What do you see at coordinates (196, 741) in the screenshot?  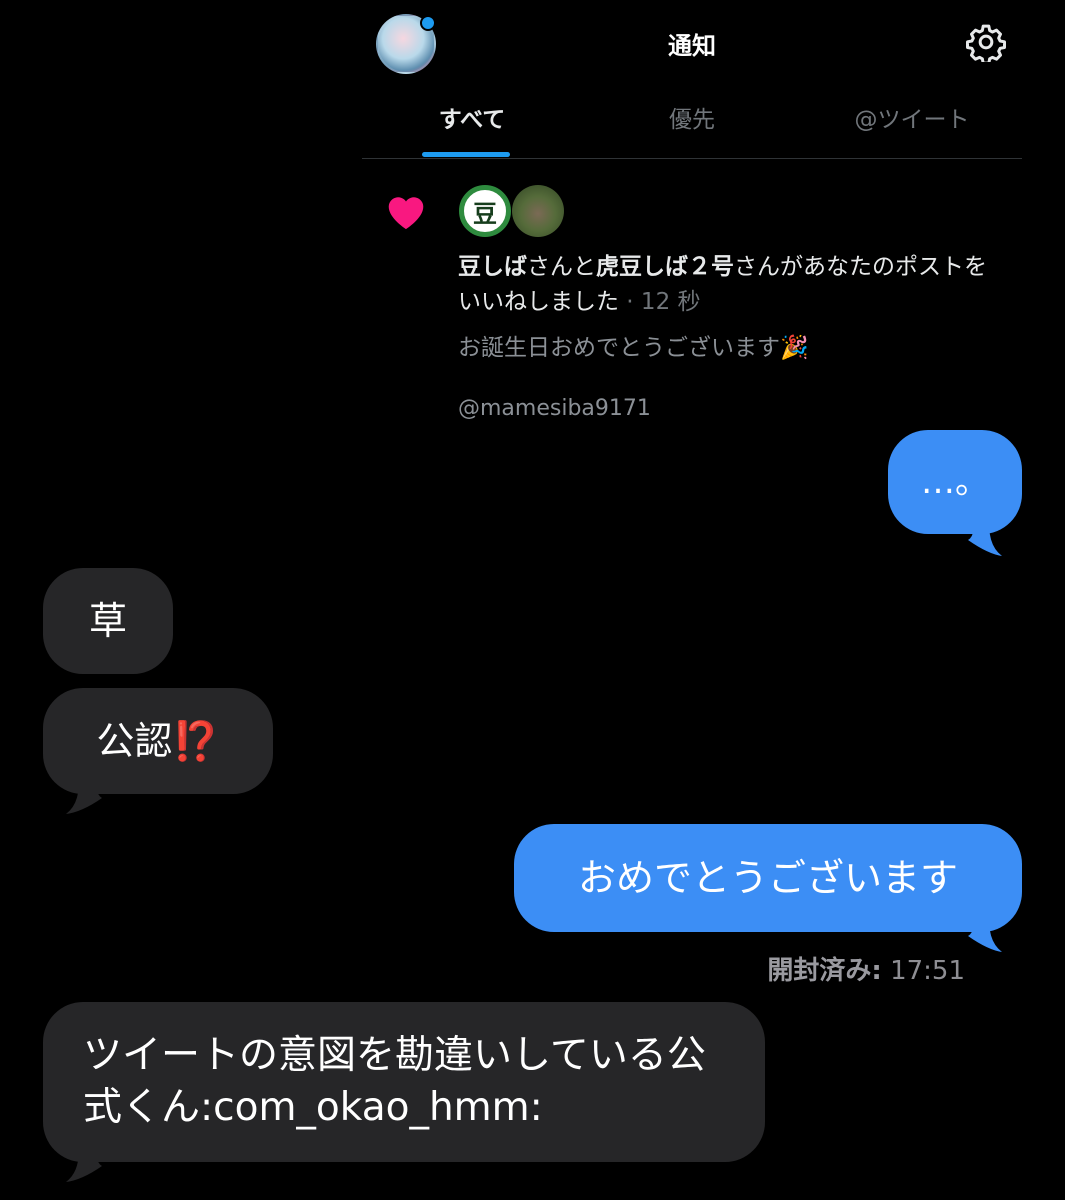 I see `exclamation-question-emoji: ⁉️` at bounding box center [196, 741].